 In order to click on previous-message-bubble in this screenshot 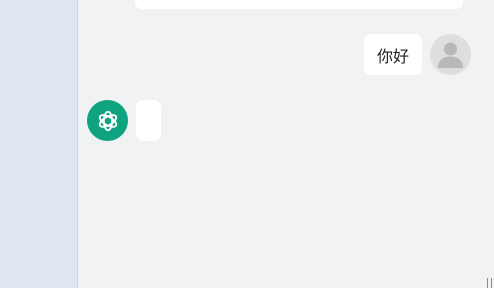, I will do `click(299, 4)`.